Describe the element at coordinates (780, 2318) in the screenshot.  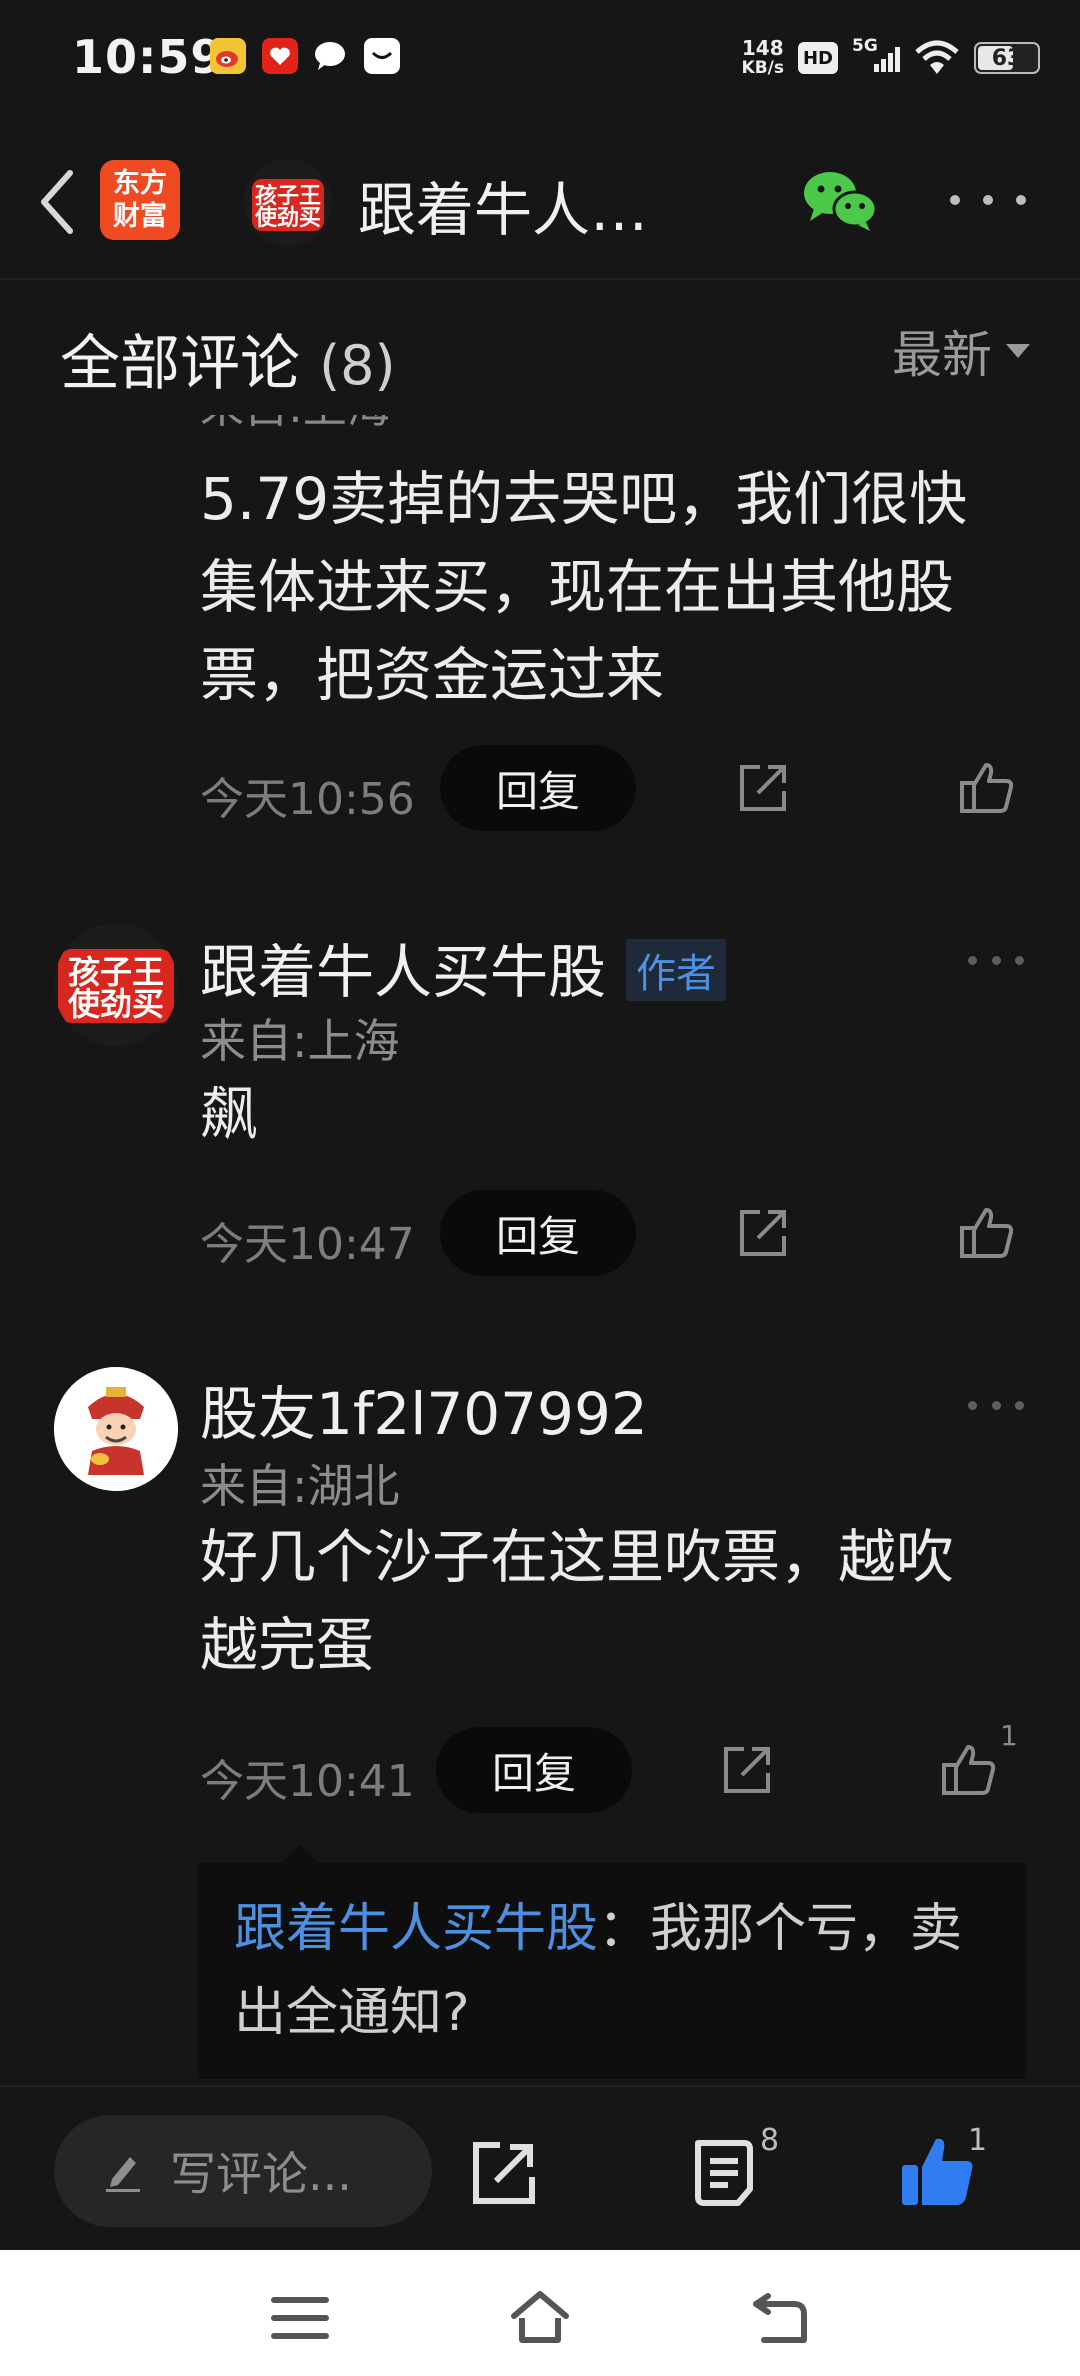
I see `back-nav-icon` at that location.